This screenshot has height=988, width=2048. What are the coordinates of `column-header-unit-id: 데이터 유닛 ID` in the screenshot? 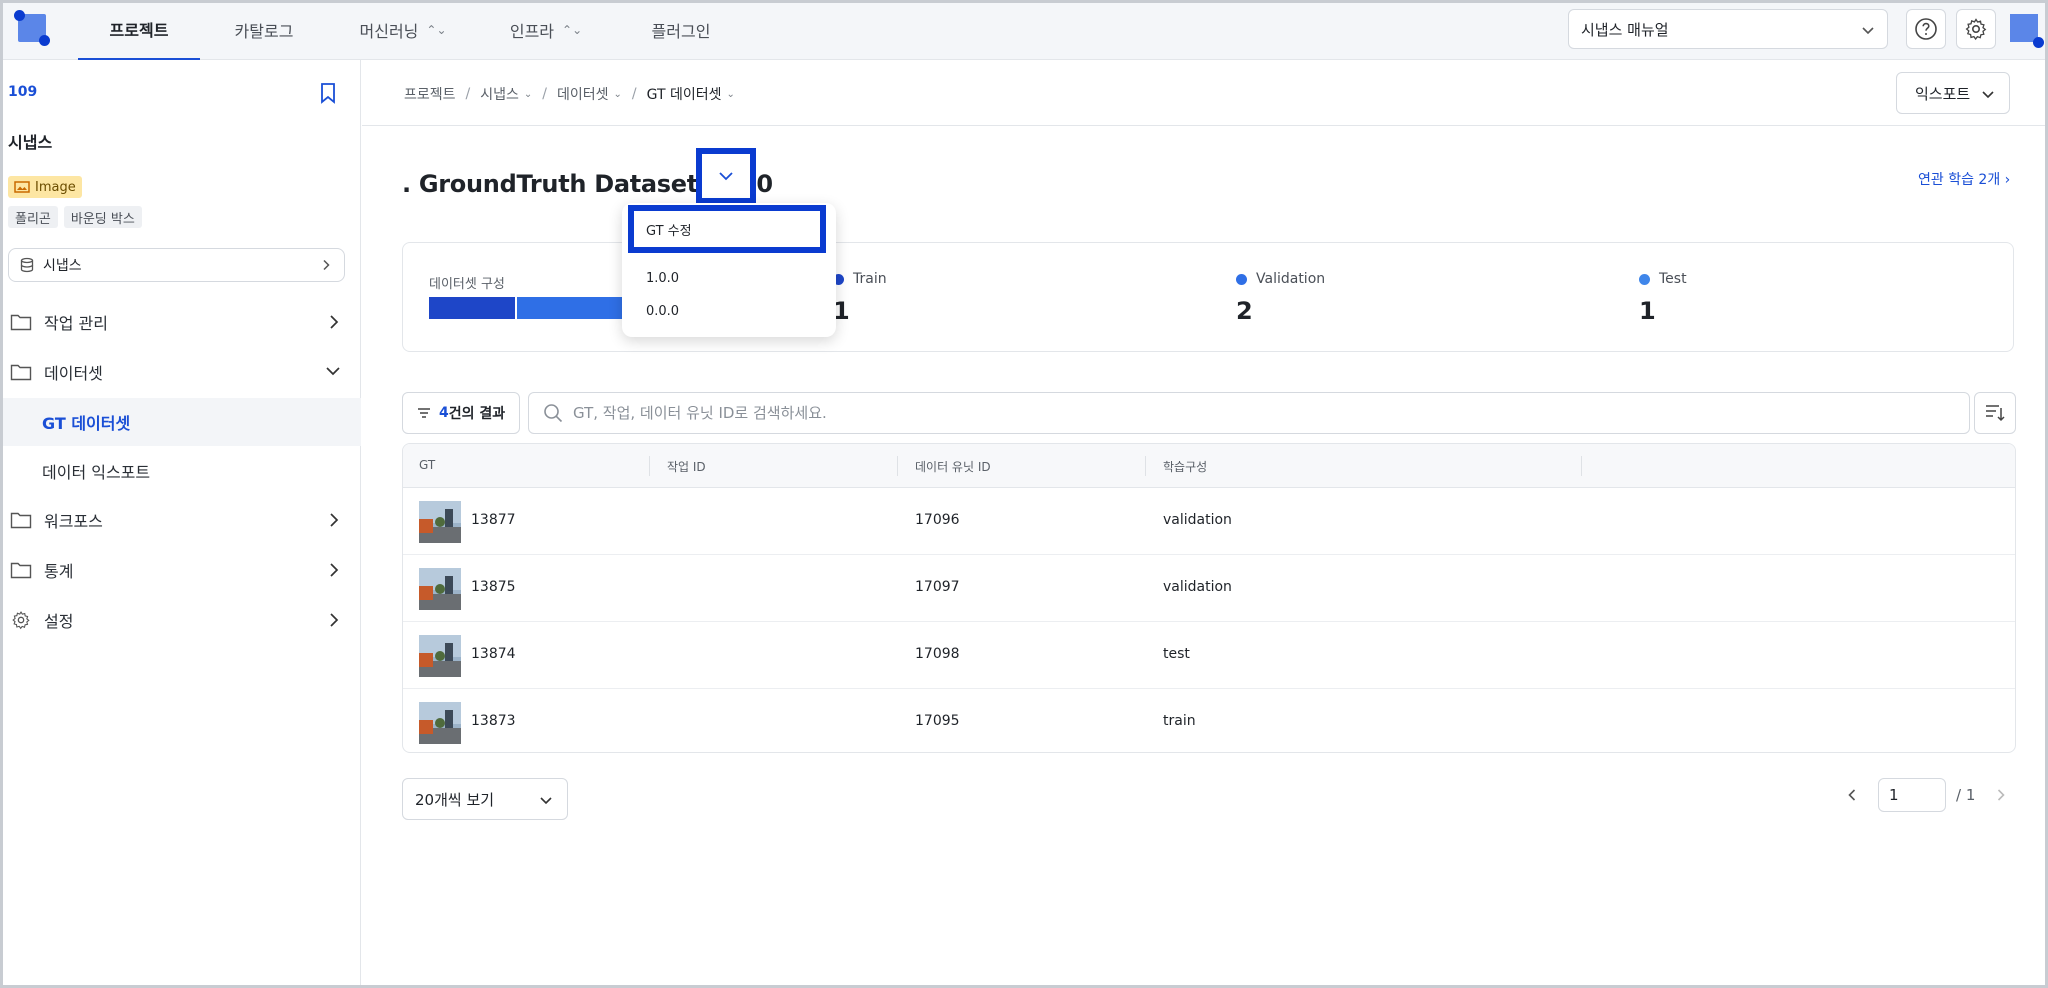 It's located at (953, 466).